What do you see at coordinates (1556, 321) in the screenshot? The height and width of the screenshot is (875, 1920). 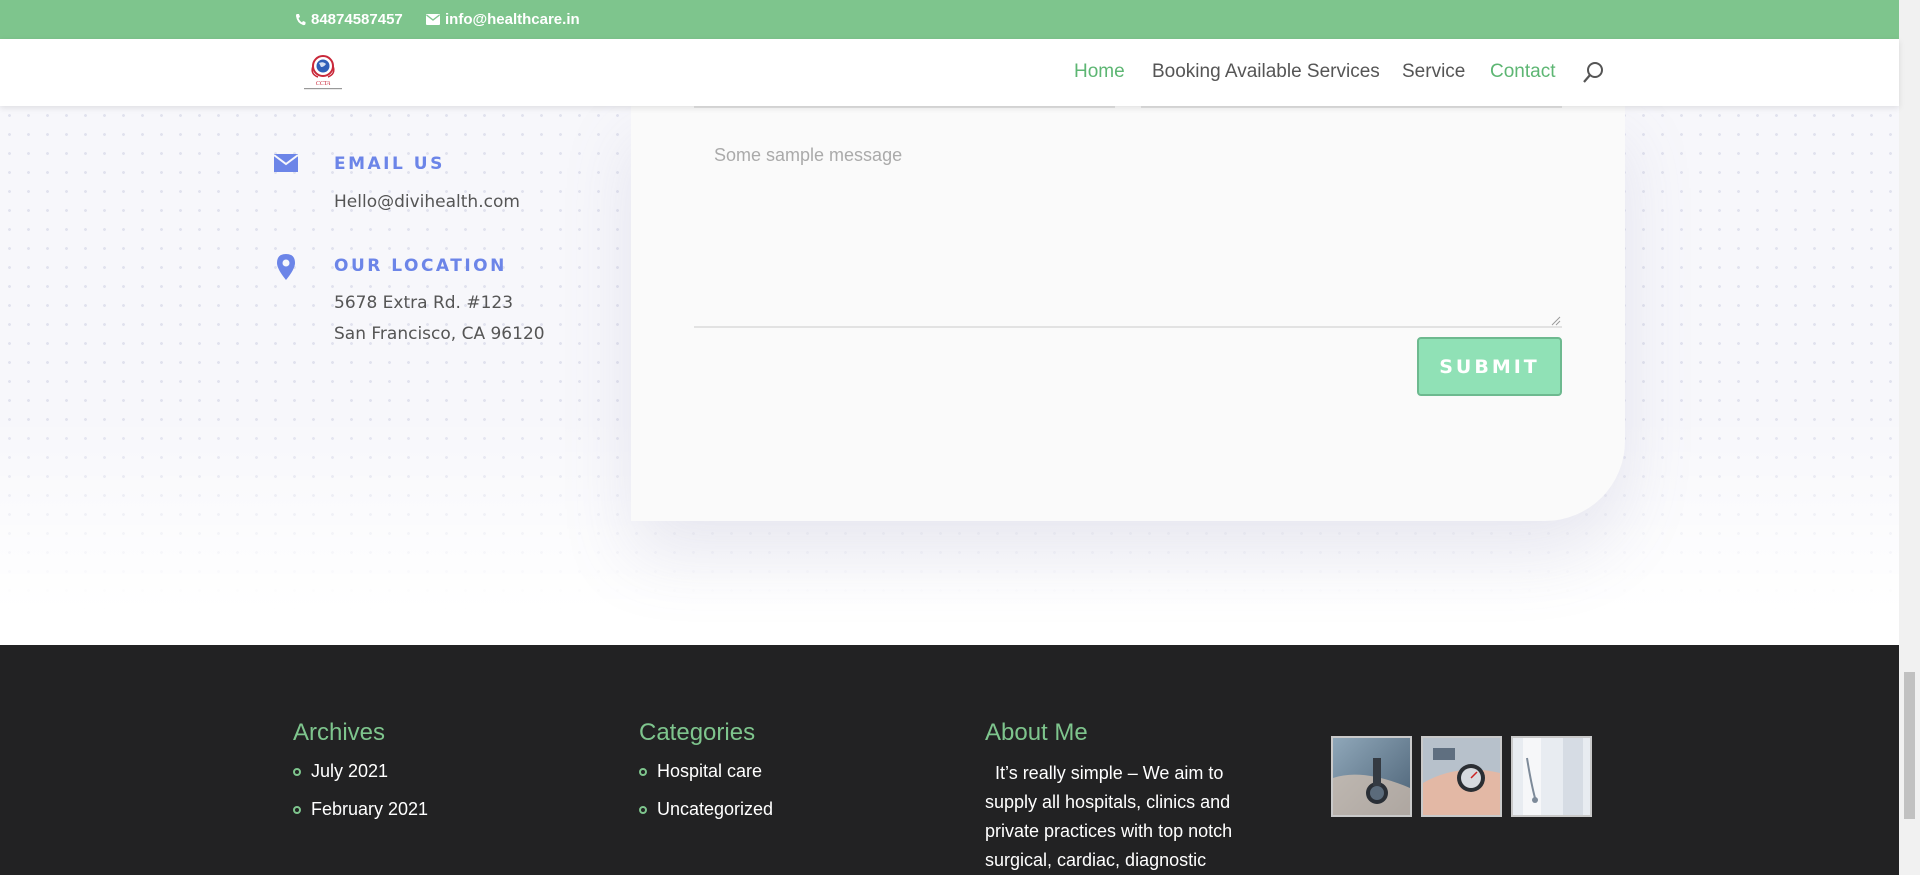 I see `resize-handle-icon` at bounding box center [1556, 321].